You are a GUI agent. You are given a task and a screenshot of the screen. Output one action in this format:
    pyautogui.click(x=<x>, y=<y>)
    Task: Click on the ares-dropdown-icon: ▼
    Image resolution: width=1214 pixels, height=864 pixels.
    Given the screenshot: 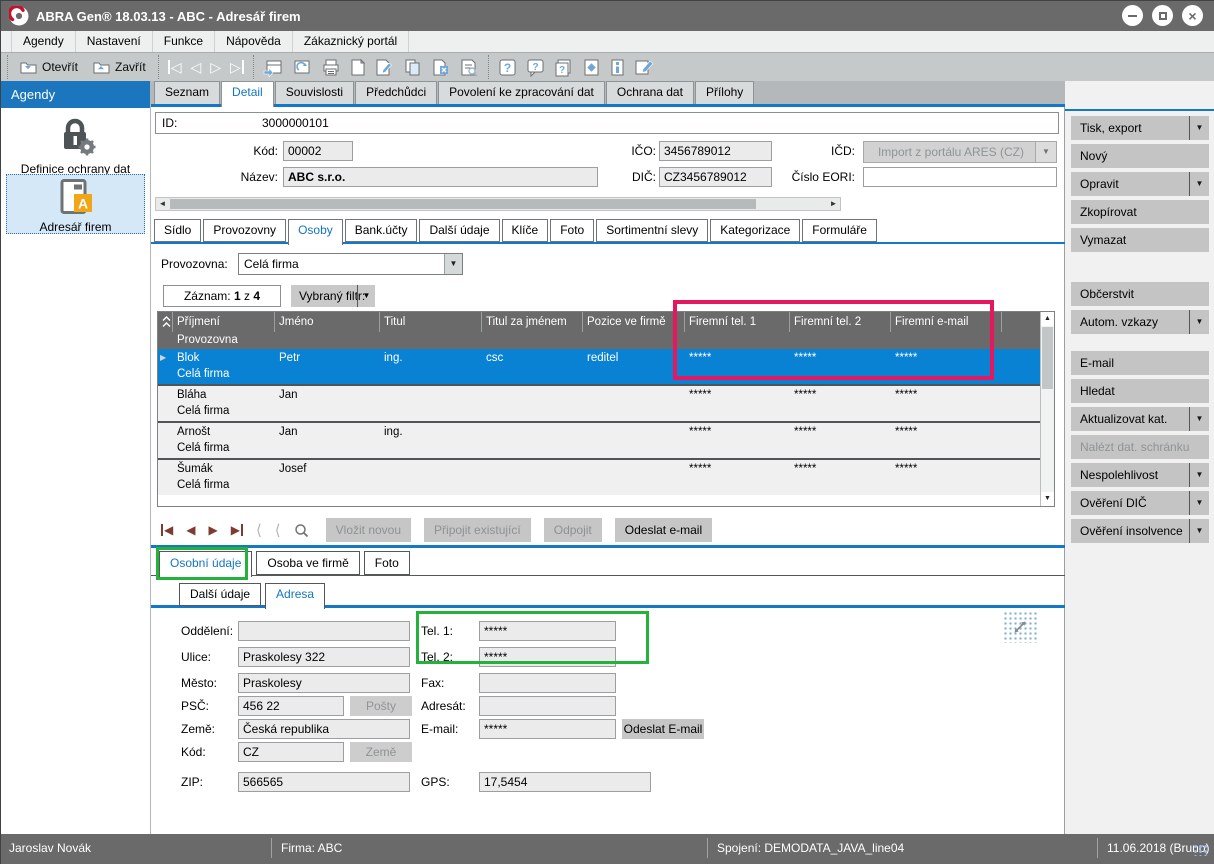 What is the action you would take?
    pyautogui.click(x=1045, y=152)
    